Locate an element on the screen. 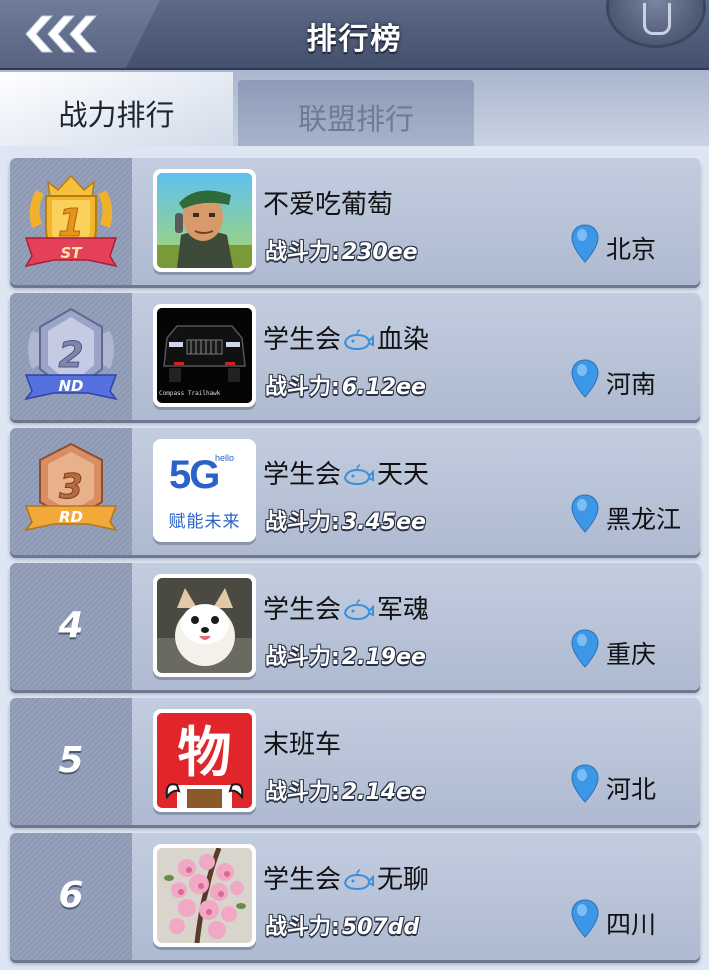  city-name: 四川 is located at coordinates (631, 924).